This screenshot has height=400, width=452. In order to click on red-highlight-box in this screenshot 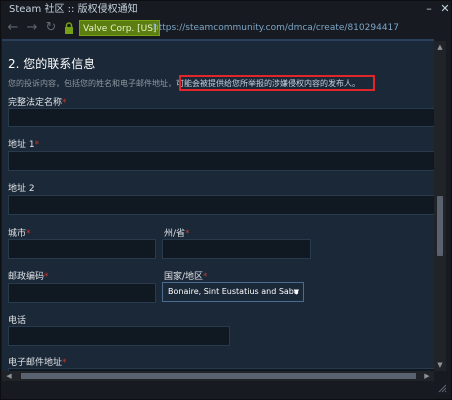, I will do `click(277, 83)`.